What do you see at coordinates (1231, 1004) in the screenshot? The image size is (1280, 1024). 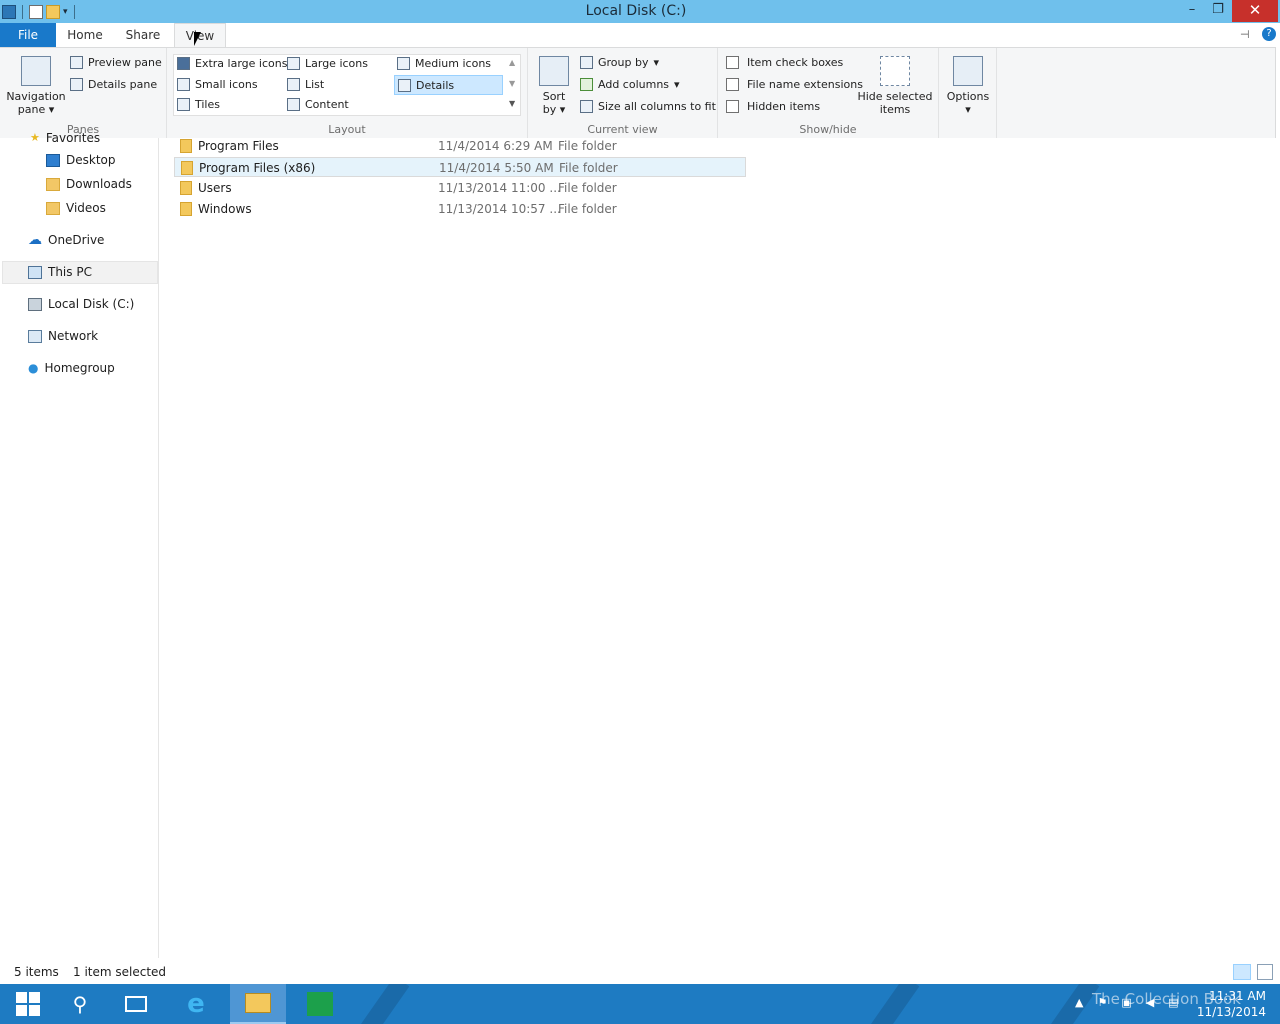 I see `clock: 11:31 AM 11/13/2014` at bounding box center [1231, 1004].